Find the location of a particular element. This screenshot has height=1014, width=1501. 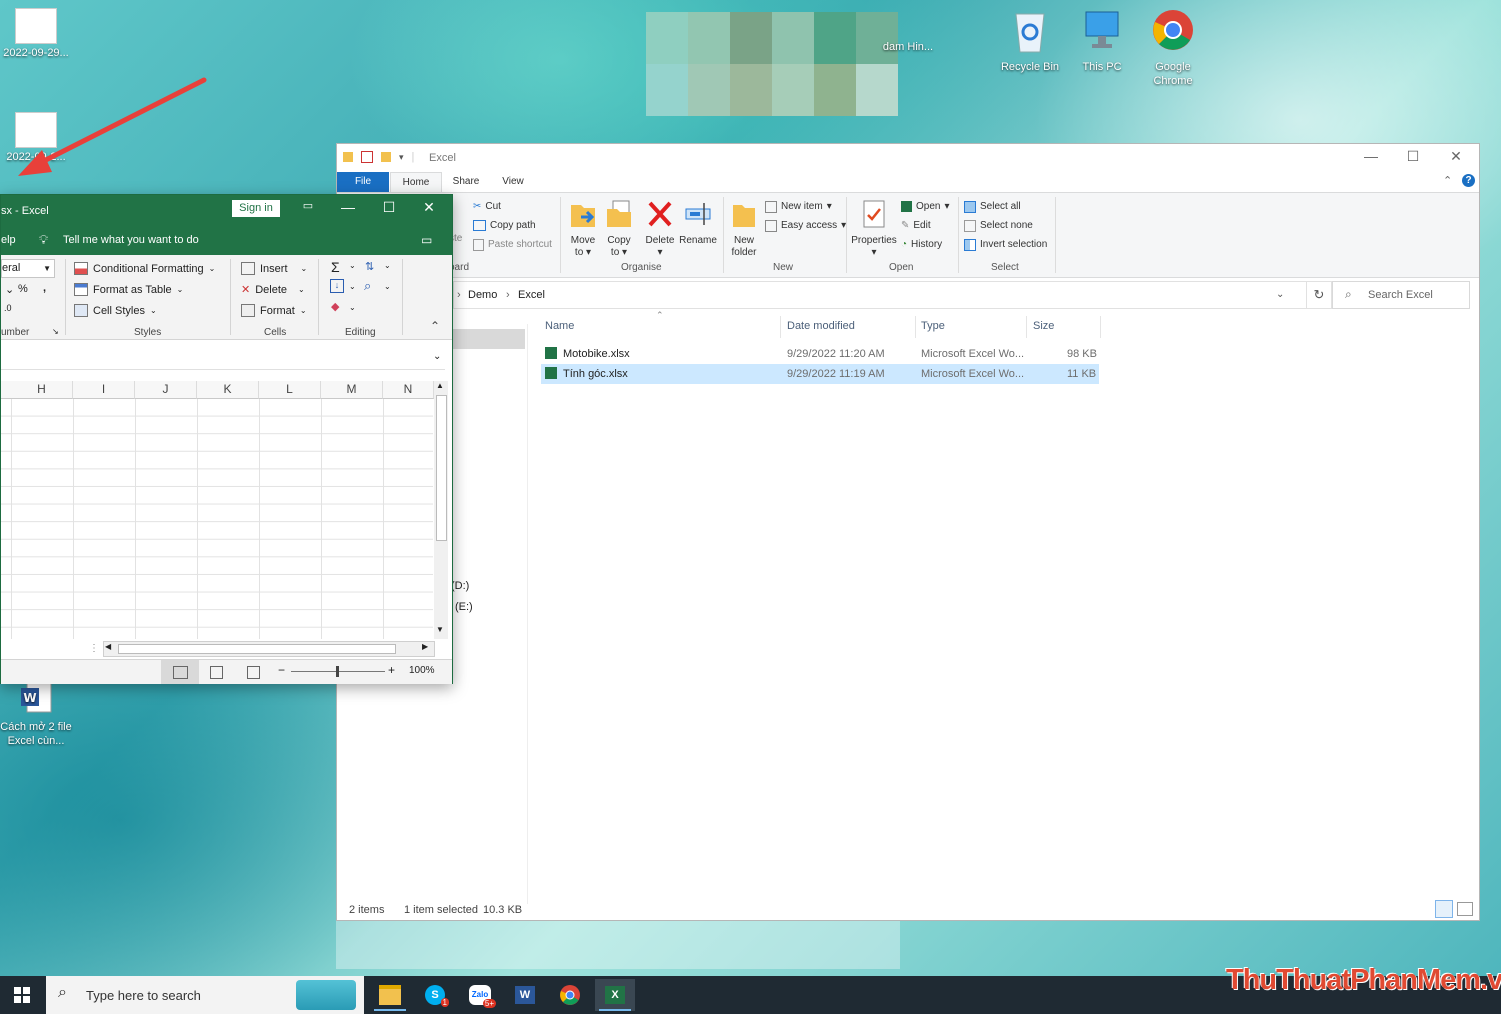

decrease-decimal-icon: .0 is located at coordinates (8, 308).